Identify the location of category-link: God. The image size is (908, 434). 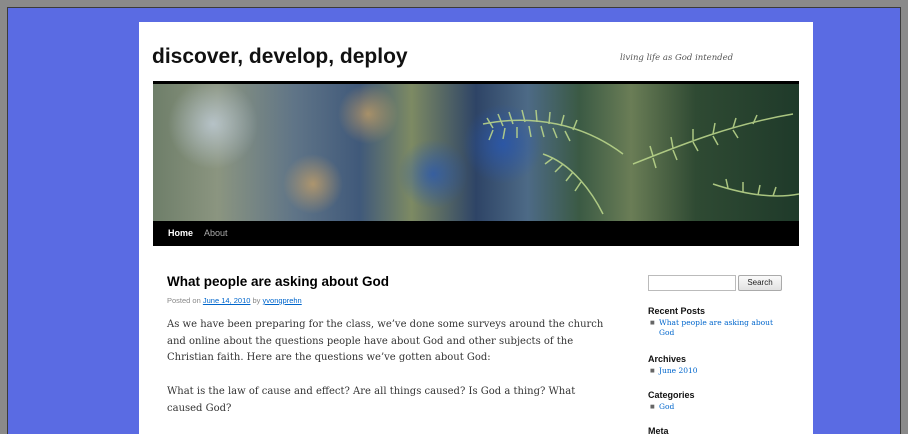
(712, 407).